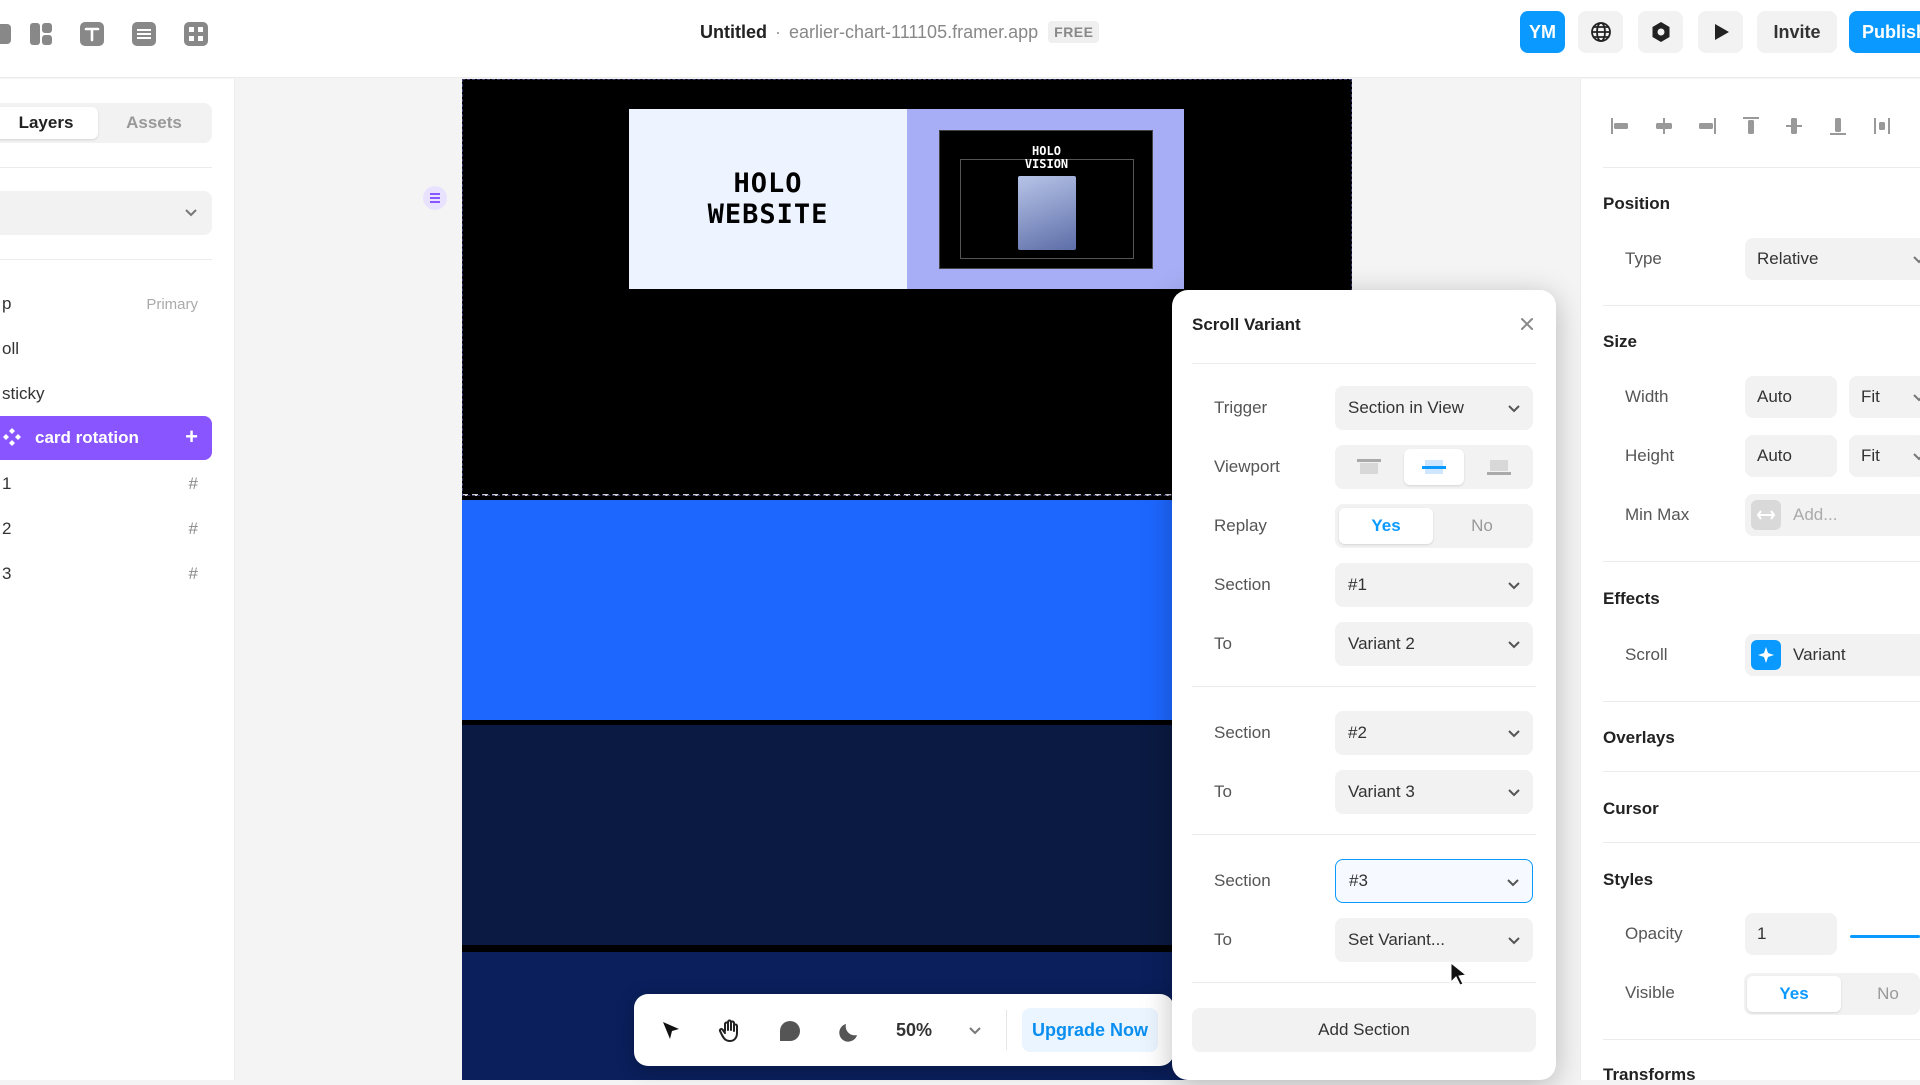 The width and height of the screenshot is (1920, 1085). Describe the element at coordinates (1357, 584) in the screenshot. I see `section-value: #1` at that location.